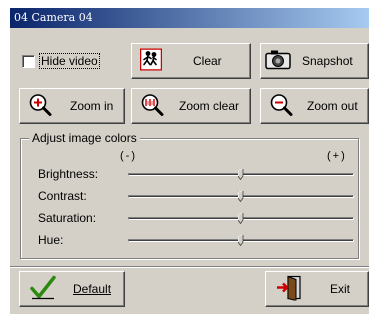  Describe the element at coordinates (67, 218) in the screenshot. I see `saturation-label: Saturation:` at that location.